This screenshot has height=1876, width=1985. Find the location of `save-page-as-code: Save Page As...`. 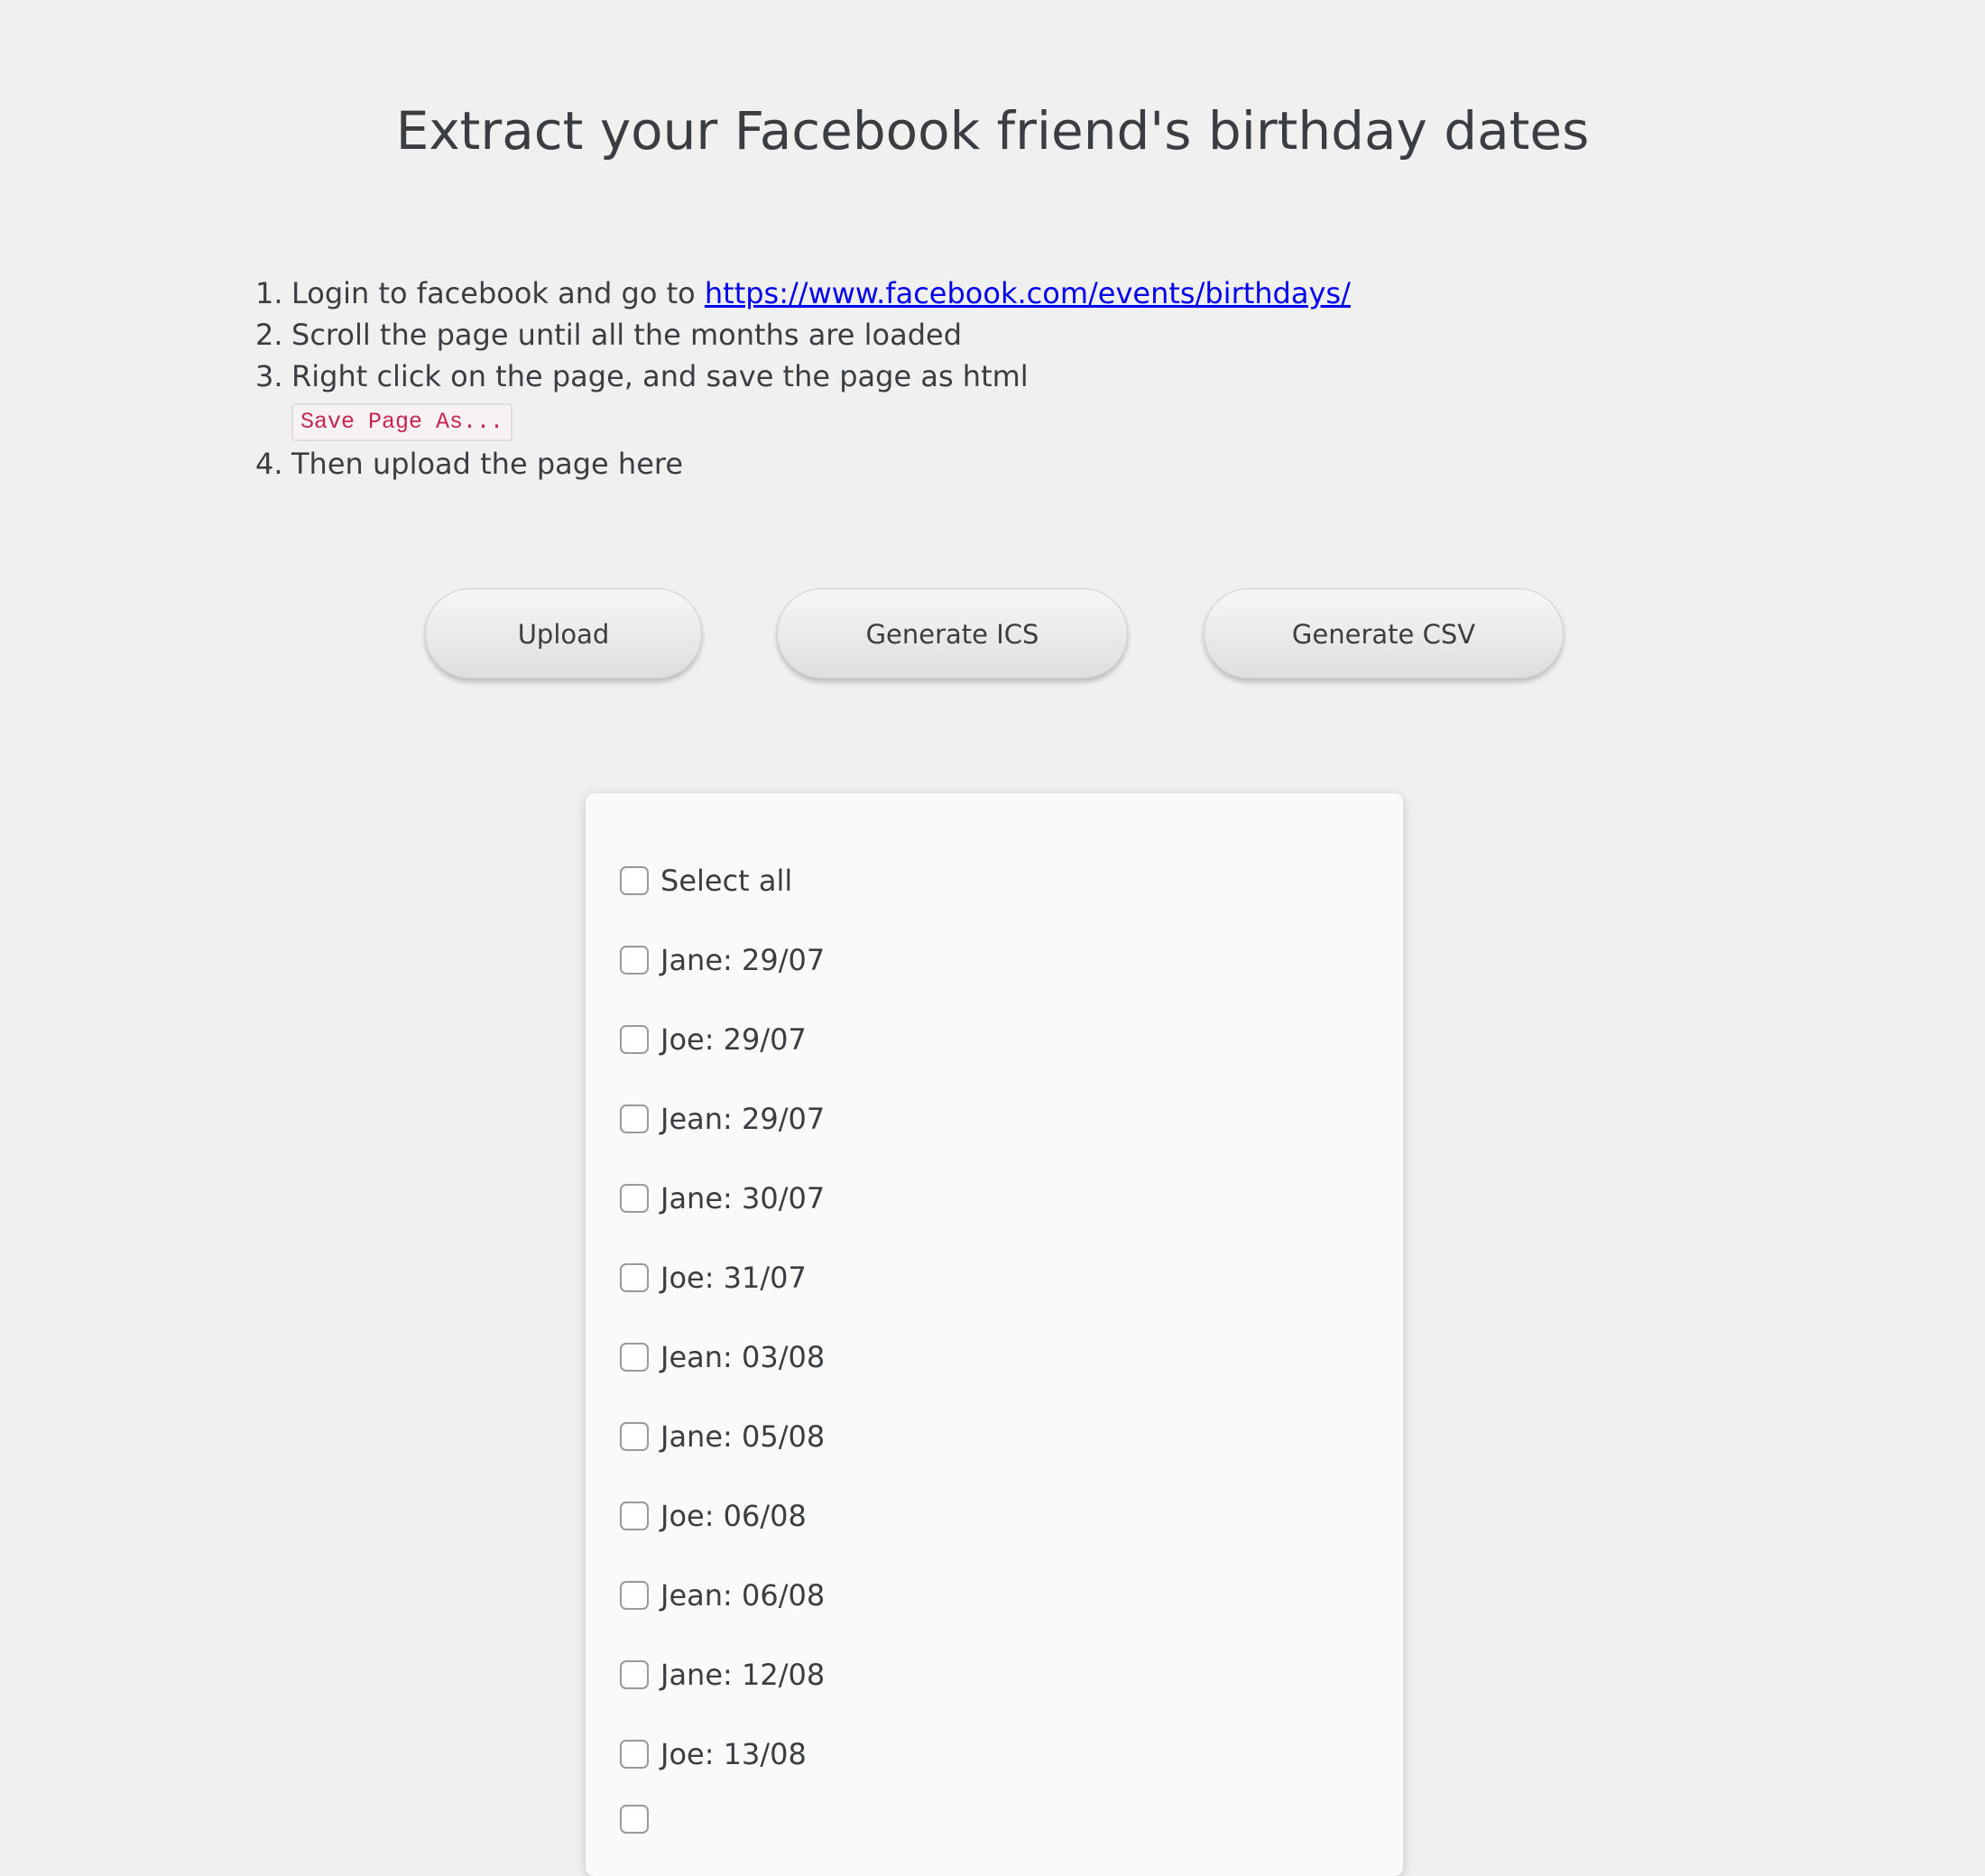

save-page-as-code: Save Page As... is located at coordinates (402, 422).